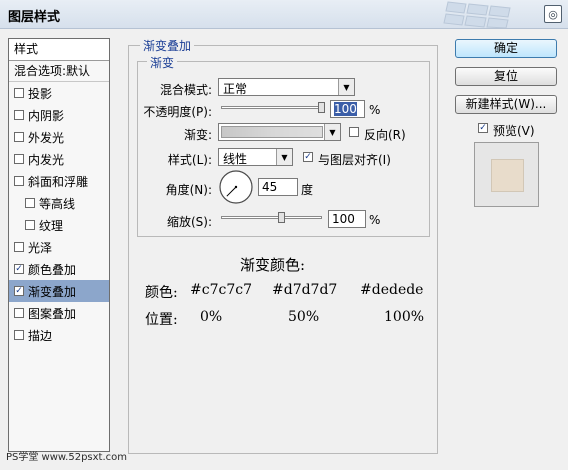  Describe the element at coordinates (40, 93) in the screenshot. I see `style-item-label: 投影` at that location.